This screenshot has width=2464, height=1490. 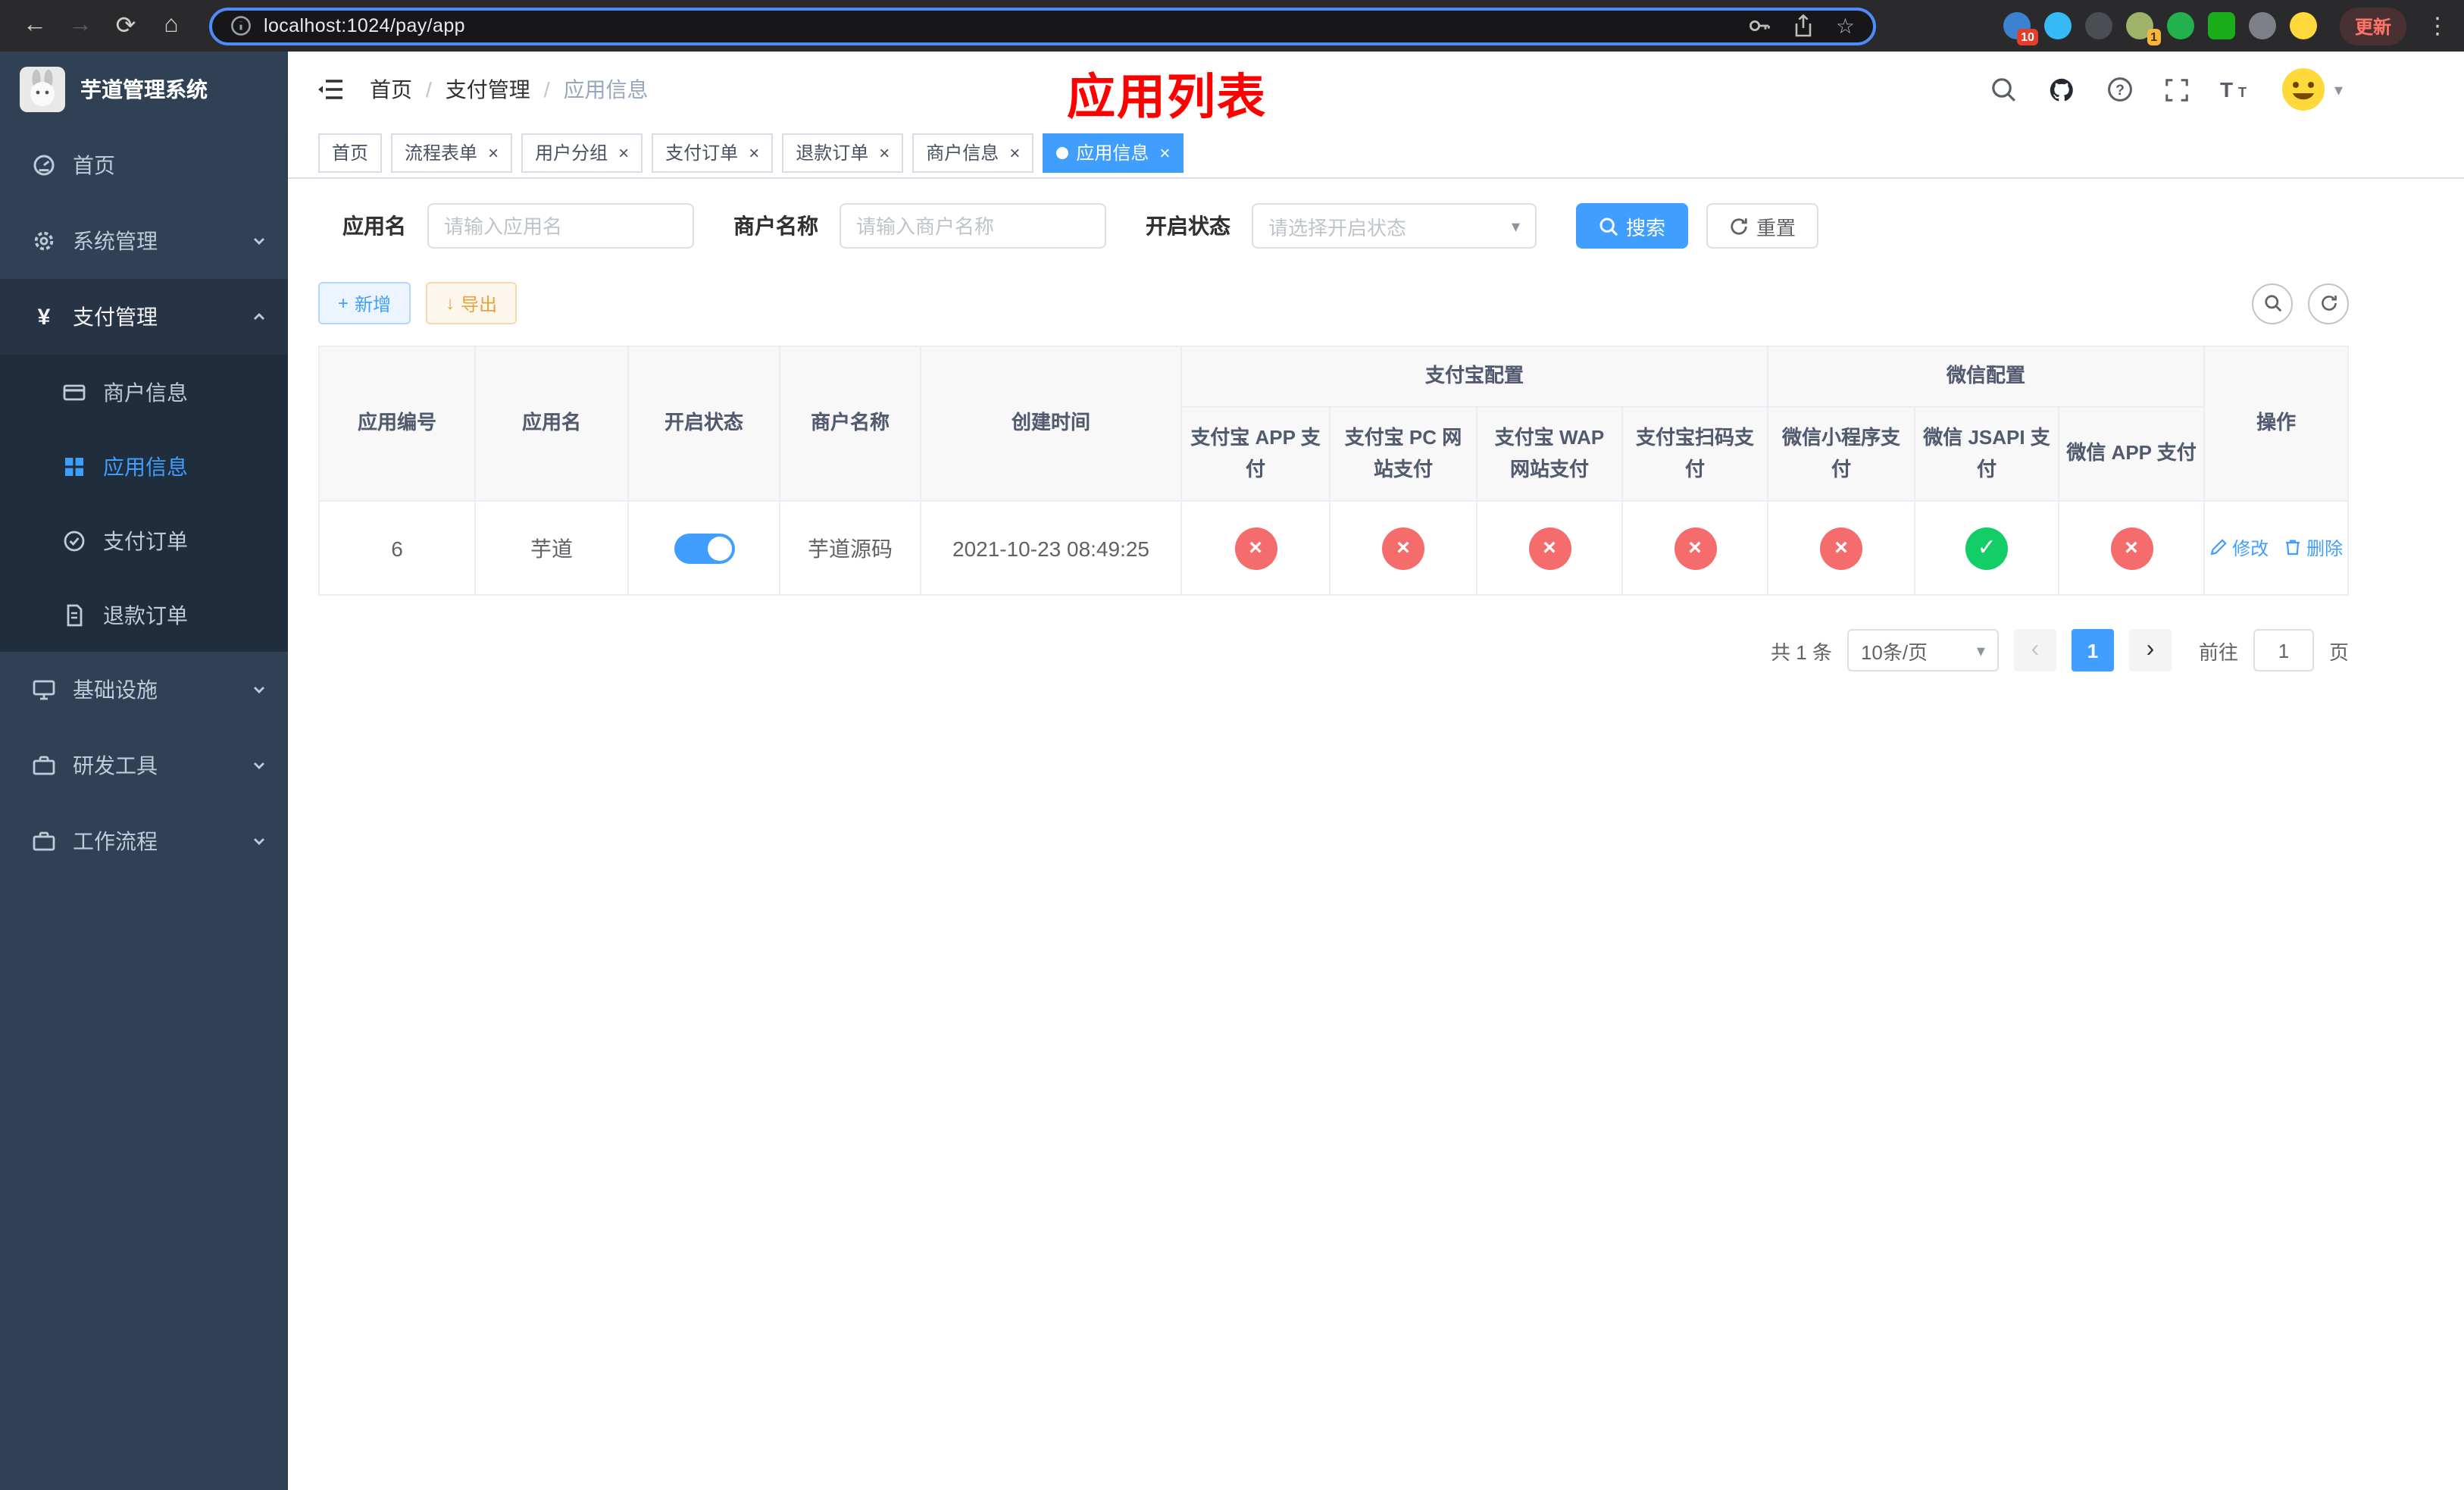 I want to click on back-icon: ←, so click(x=35, y=26).